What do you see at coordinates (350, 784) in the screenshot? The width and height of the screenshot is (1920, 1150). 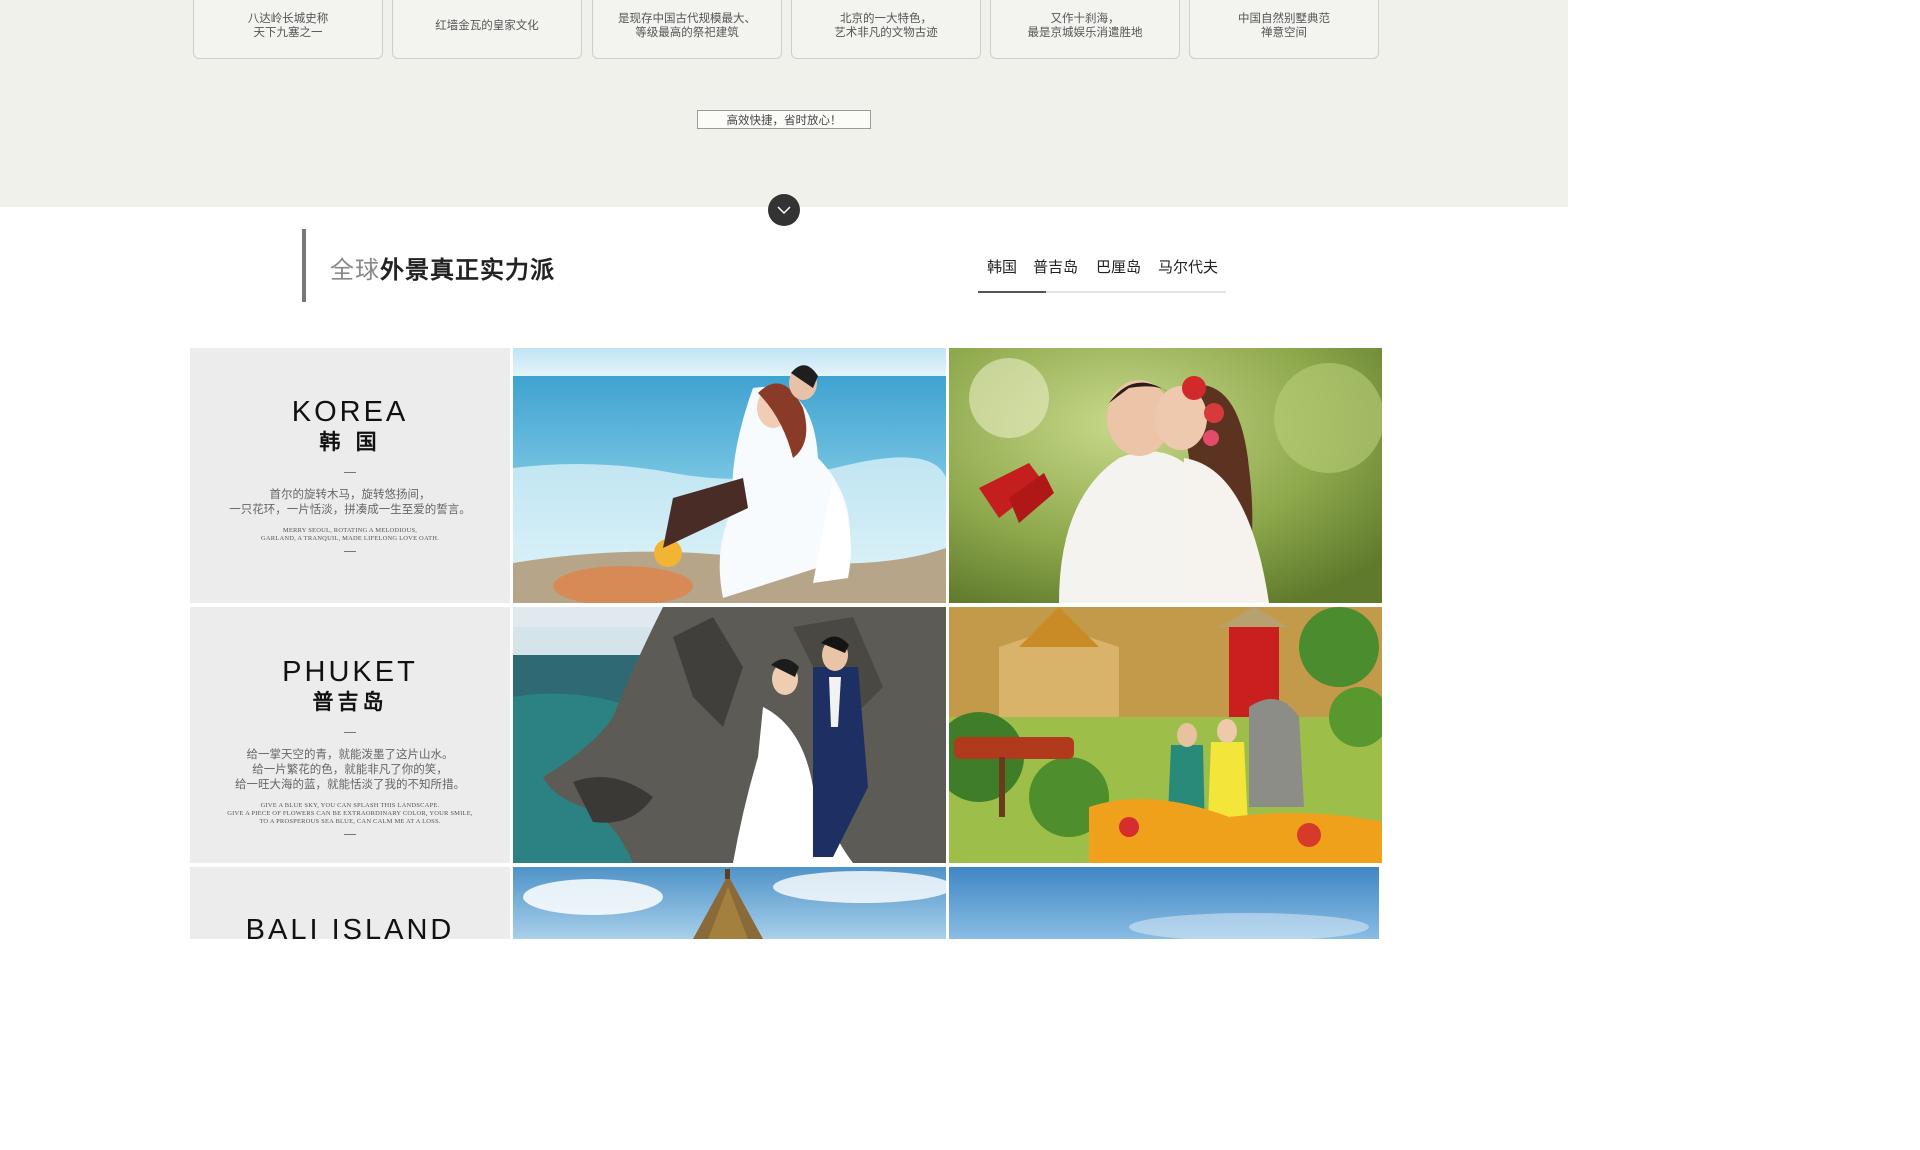 I see `desc-line: 给一旺大海的蓝，就能恬淡了我的不知所措。` at bounding box center [350, 784].